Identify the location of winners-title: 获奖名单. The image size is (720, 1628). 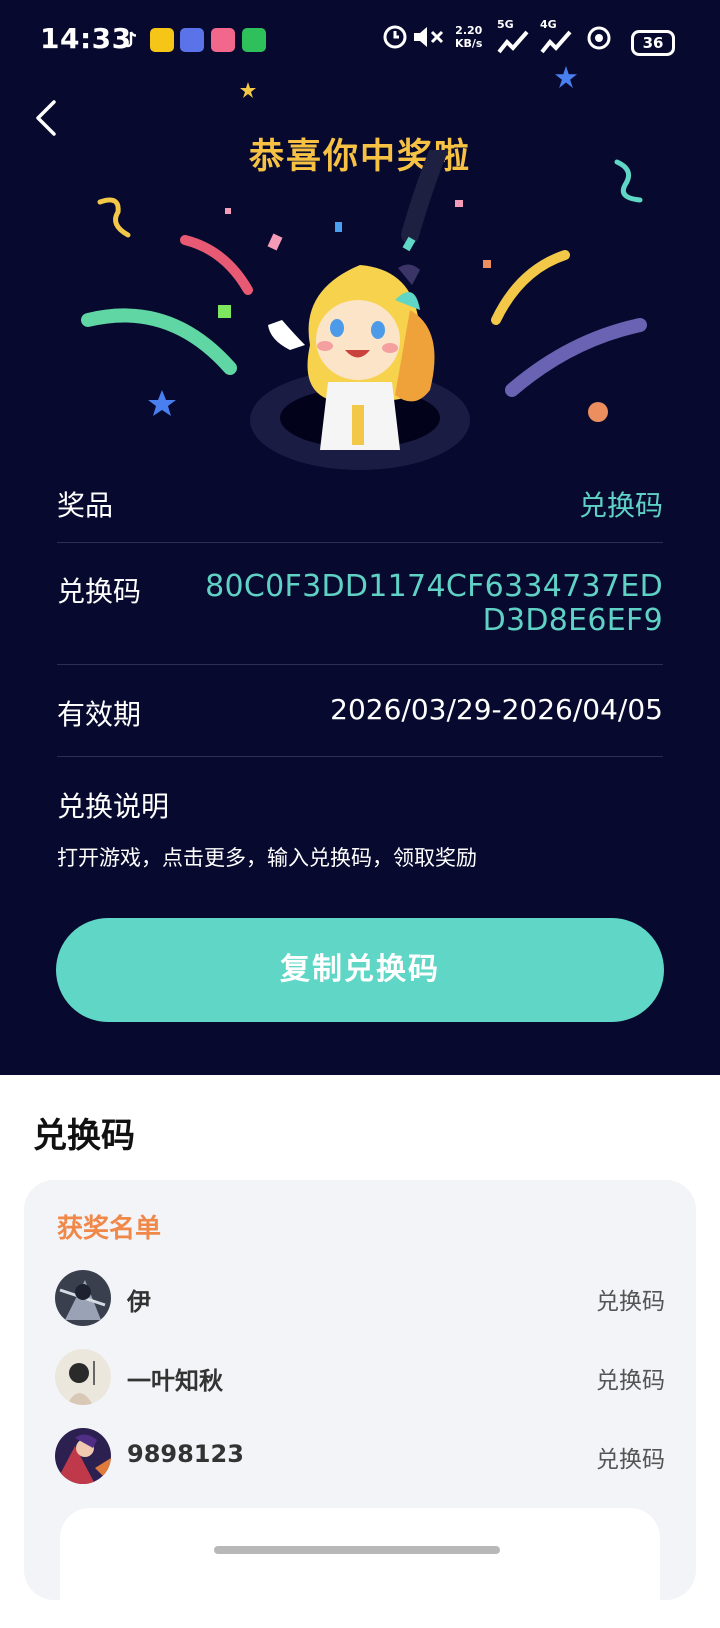
(109, 1229).